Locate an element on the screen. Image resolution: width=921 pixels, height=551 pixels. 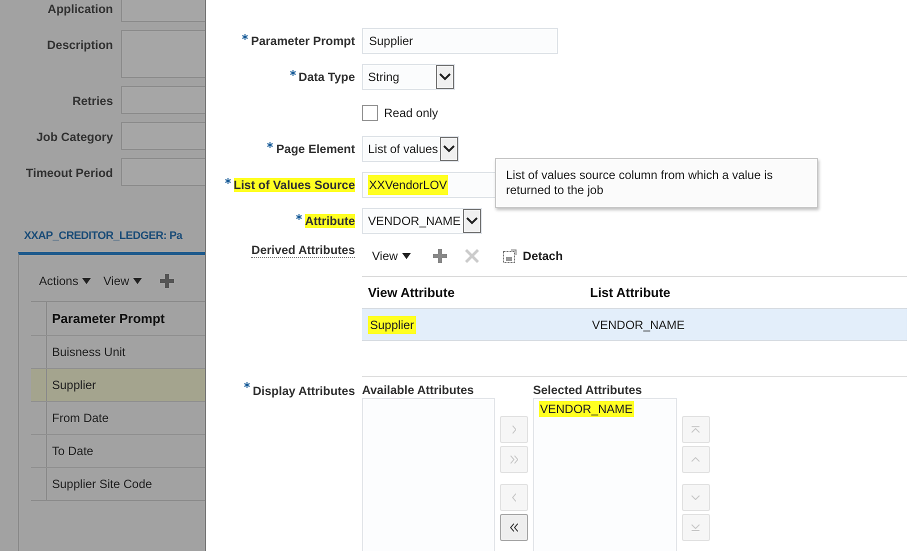
dropdown: String is located at coordinates (408, 77).